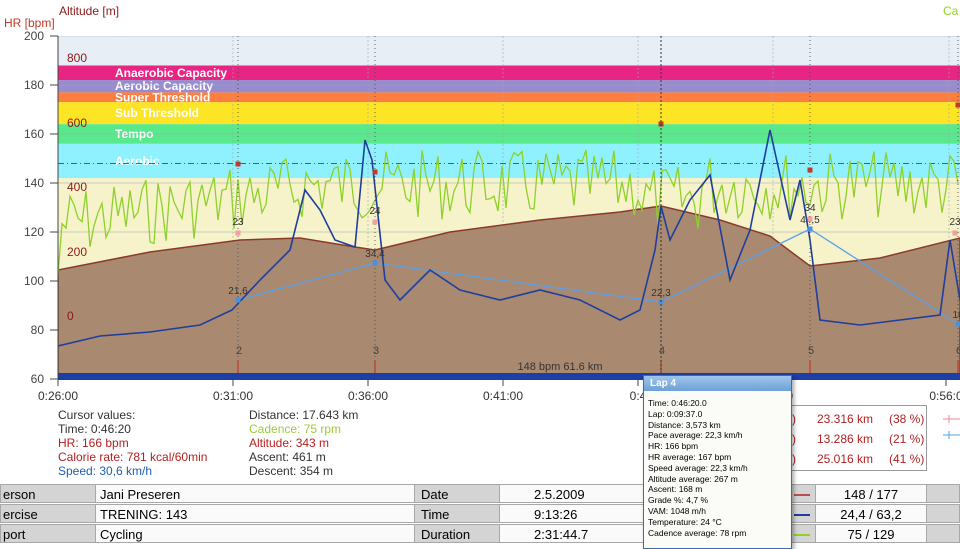 The image size is (960, 549). Describe the element at coordinates (34, 134) in the screenshot. I see `hr-tick-label: 160` at that location.